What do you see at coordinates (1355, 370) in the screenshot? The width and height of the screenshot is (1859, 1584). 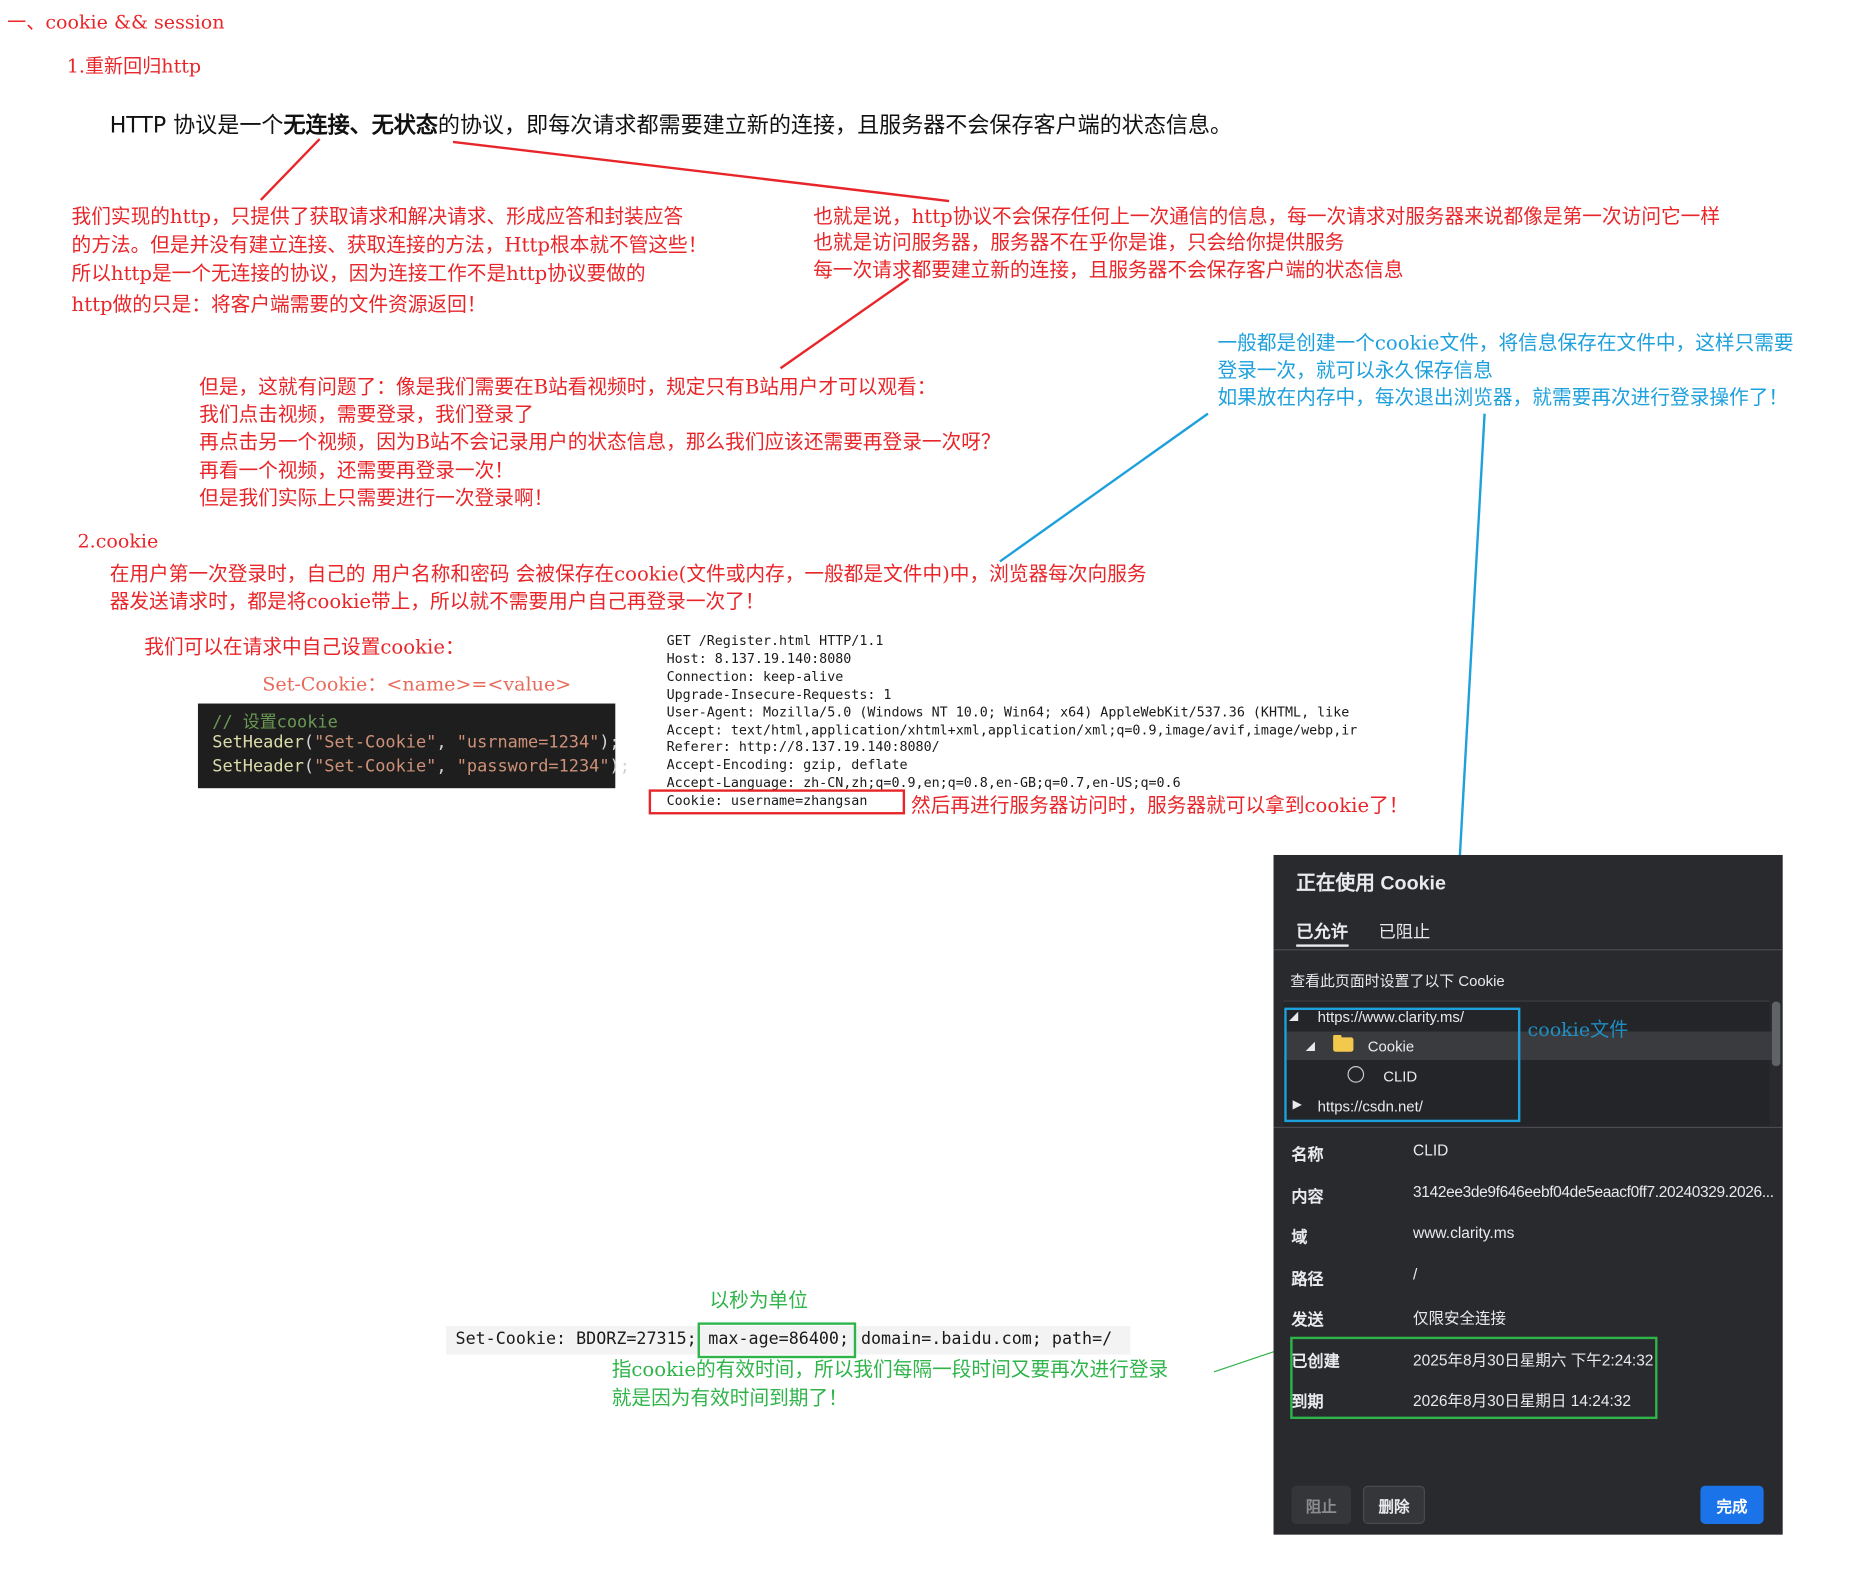 I see `note-line: 登录一次，就可以永久保存信息` at bounding box center [1355, 370].